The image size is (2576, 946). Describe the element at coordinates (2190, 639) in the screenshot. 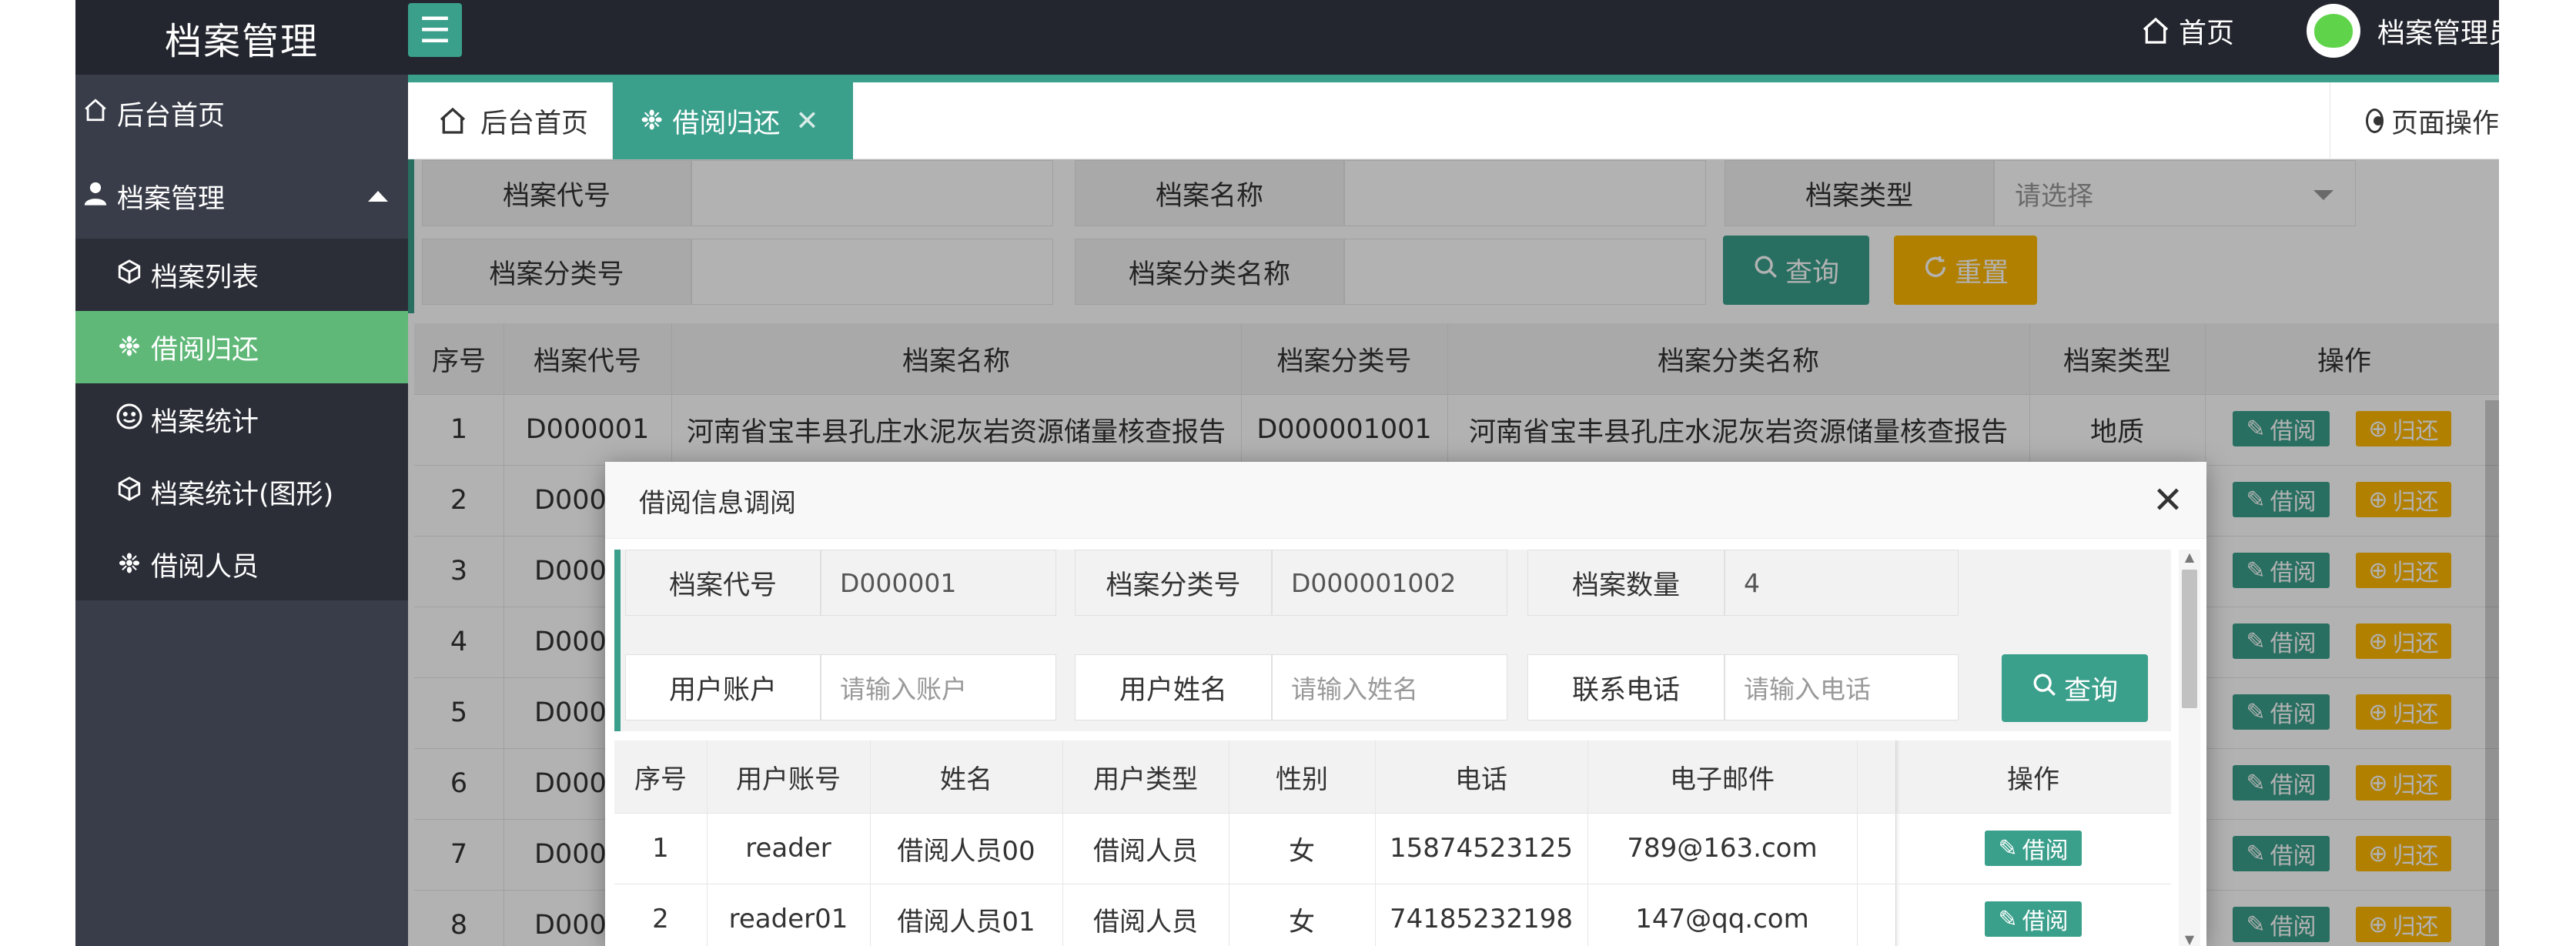

I see `modal-scrollbar-thumb` at that location.